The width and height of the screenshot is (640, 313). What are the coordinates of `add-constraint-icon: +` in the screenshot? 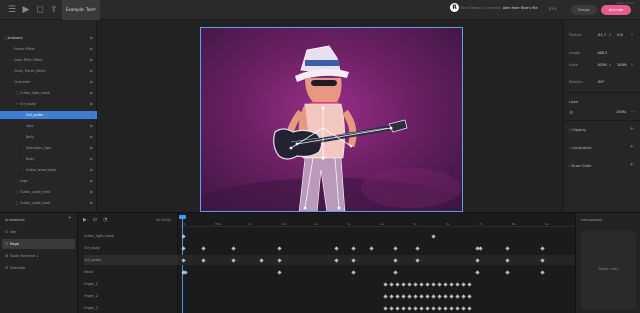 It's located at (632, 147).